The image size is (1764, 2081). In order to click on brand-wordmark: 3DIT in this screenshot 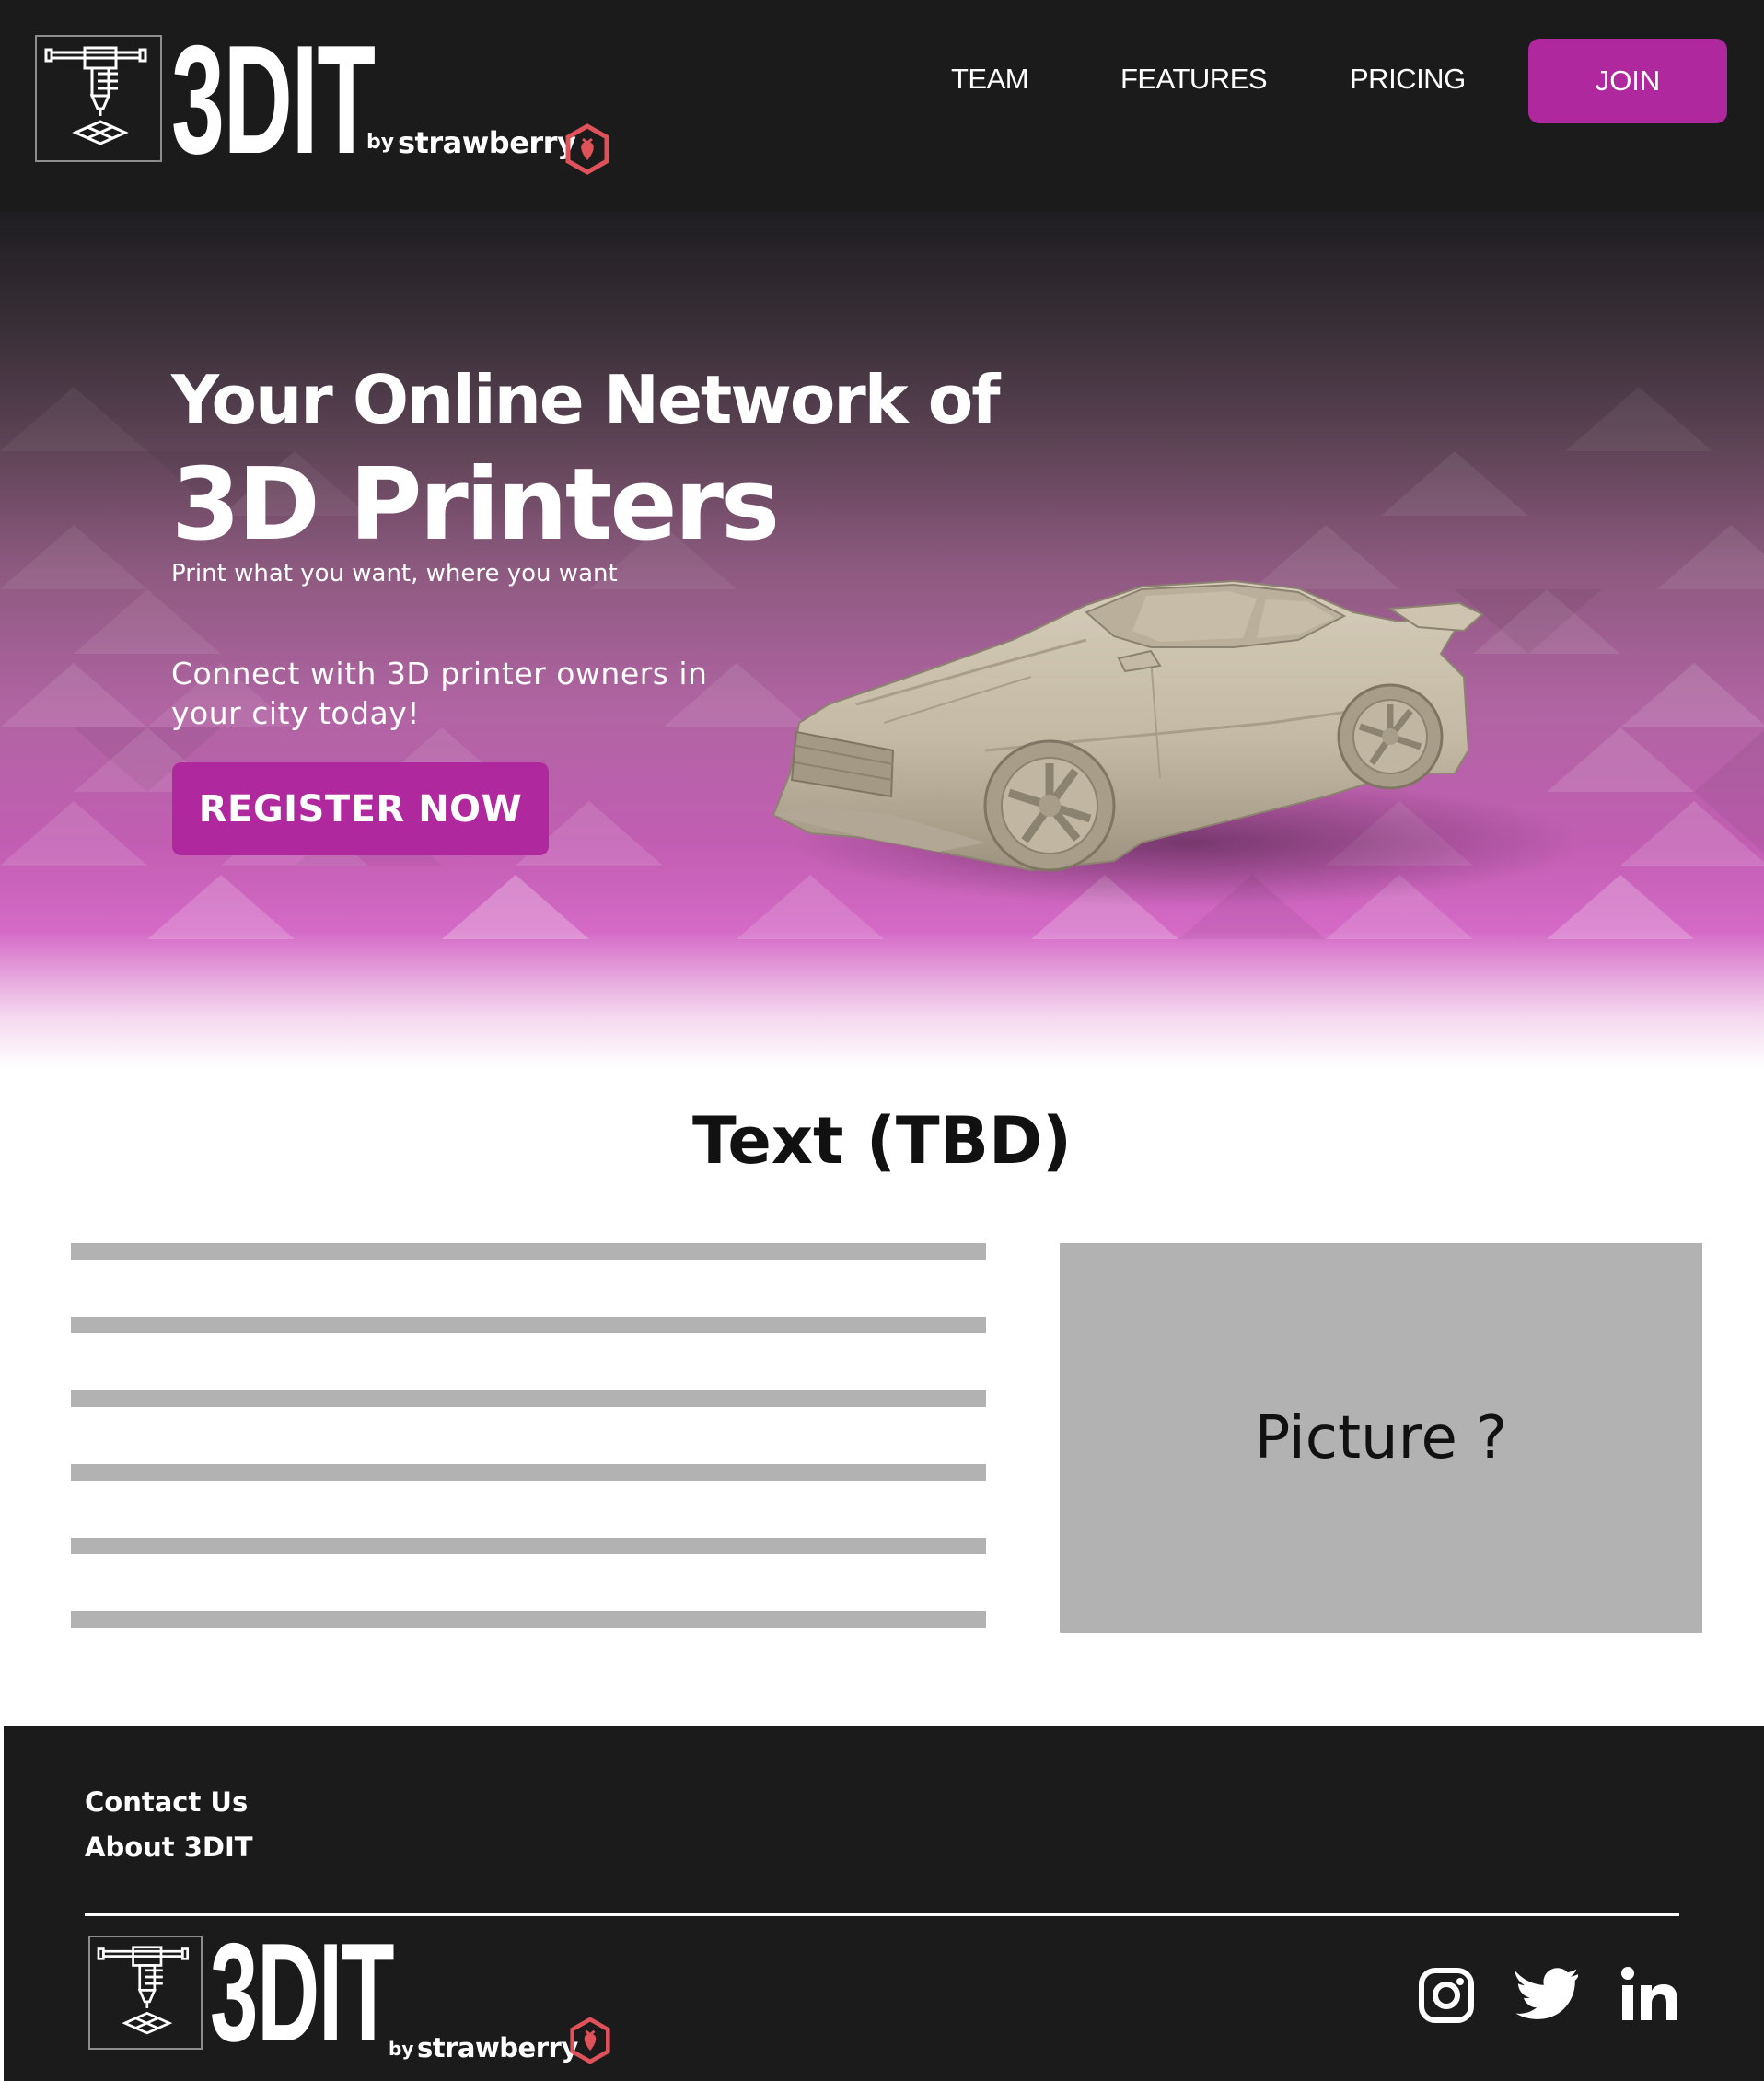, I will do `click(273, 99)`.